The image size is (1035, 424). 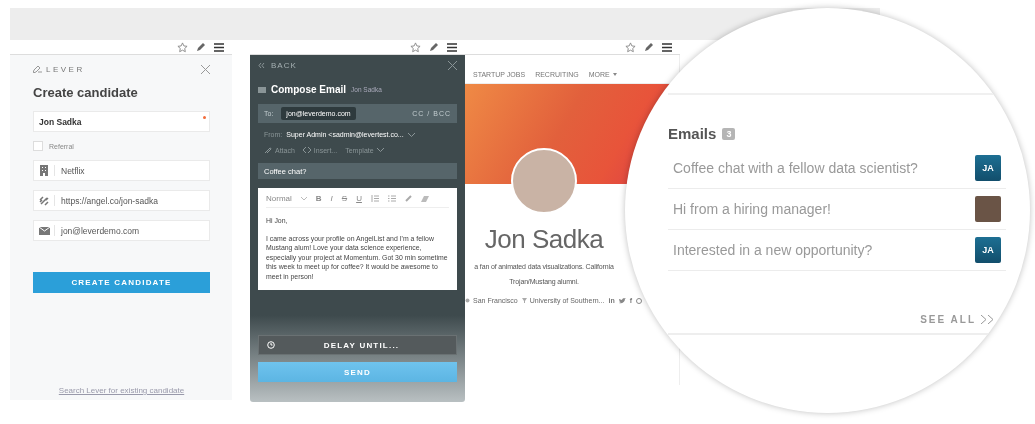 What do you see at coordinates (988, 209) in the screenshot?
I see `sender-photo-placeholder` at bounding box center [988, 209].